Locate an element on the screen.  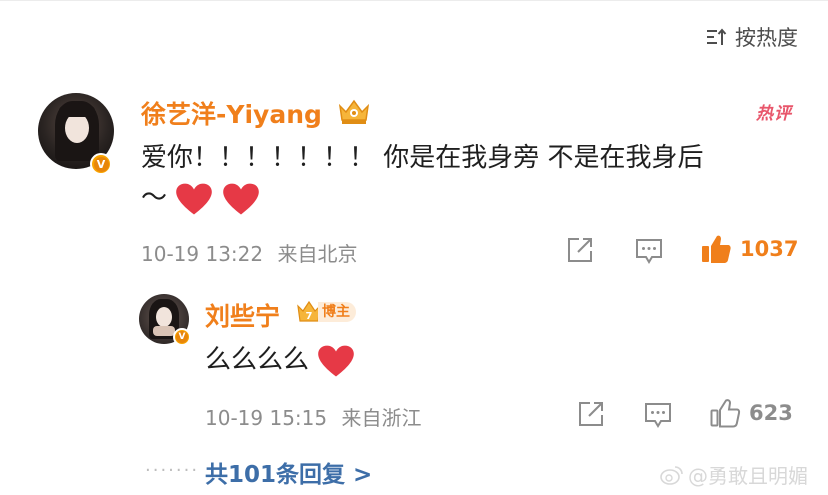
watermark-text: @勇敢且明媚 is located at coordinates (748, 476).